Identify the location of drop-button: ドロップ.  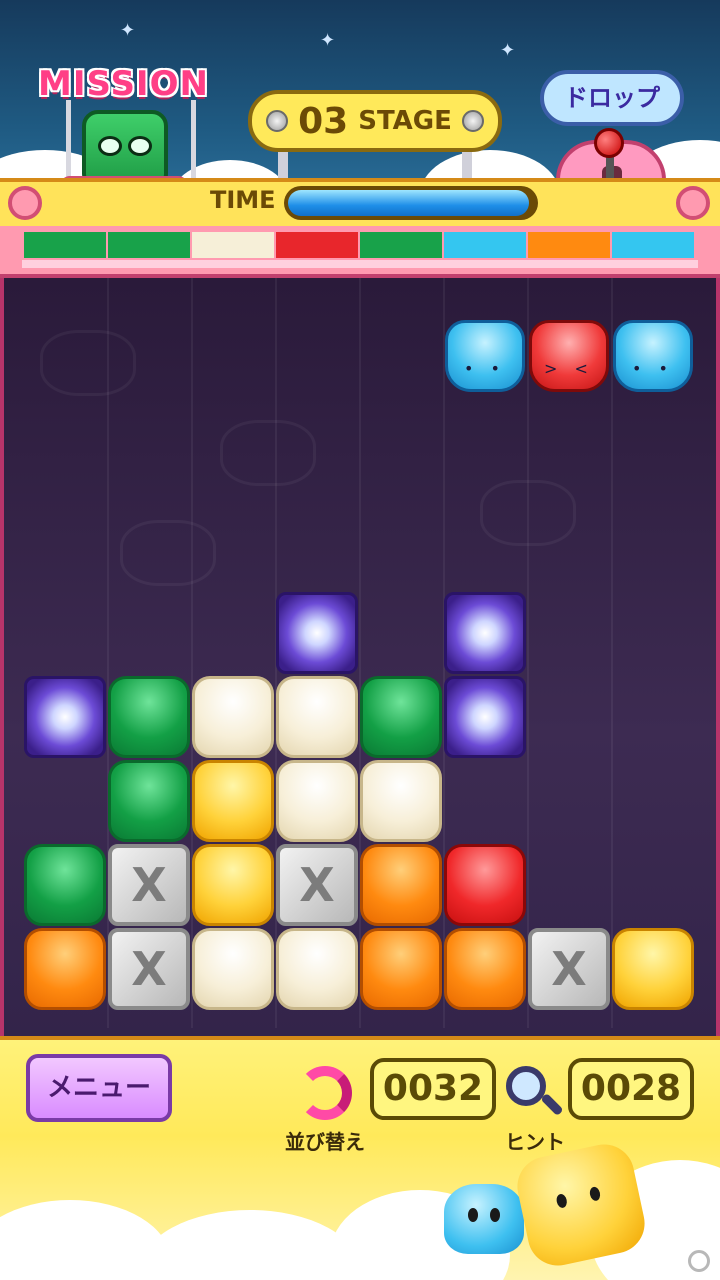
(612, 98).